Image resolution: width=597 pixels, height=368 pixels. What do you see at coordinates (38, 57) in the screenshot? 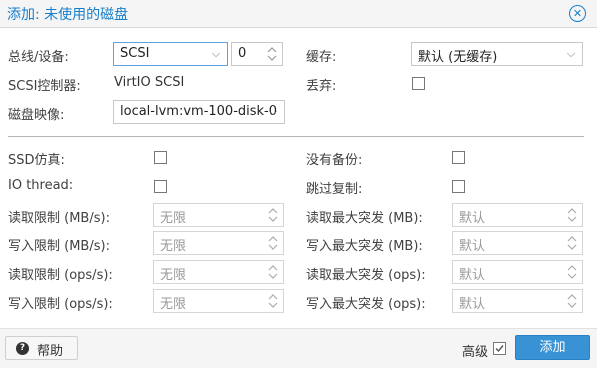
I see `bus-device-label: 总线/设备:` at bounding box center [38, 57].